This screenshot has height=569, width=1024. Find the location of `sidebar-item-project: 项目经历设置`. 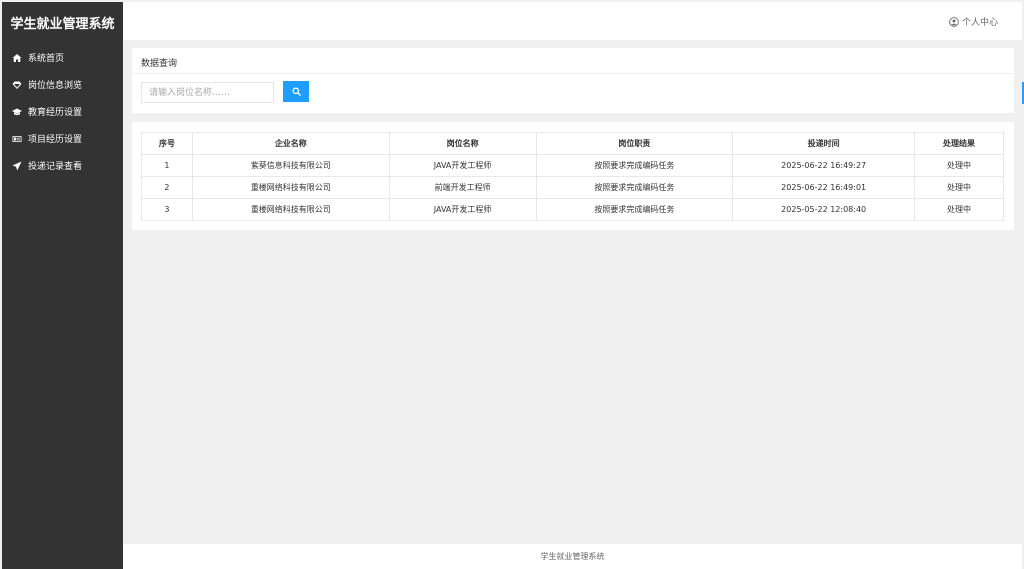

sidebar-item-project: 项目经历设置 is located at coordinates (62, 138).